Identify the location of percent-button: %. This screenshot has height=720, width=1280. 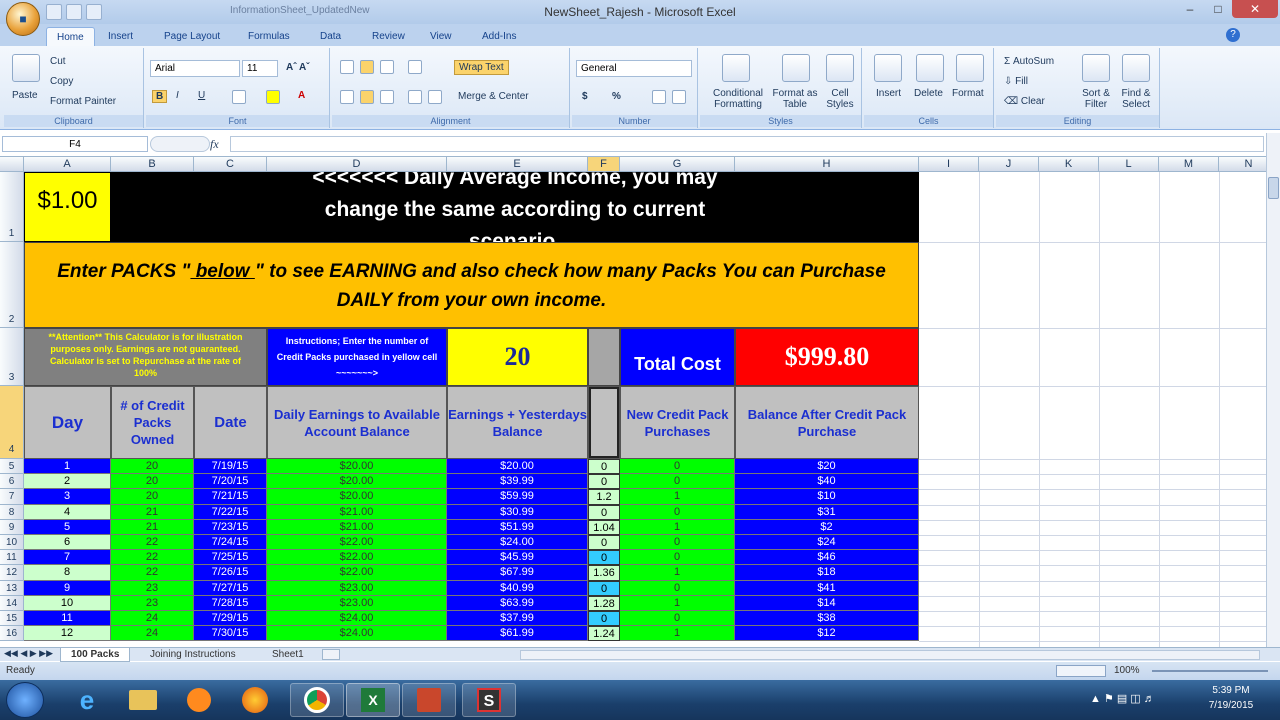
(616, 96).